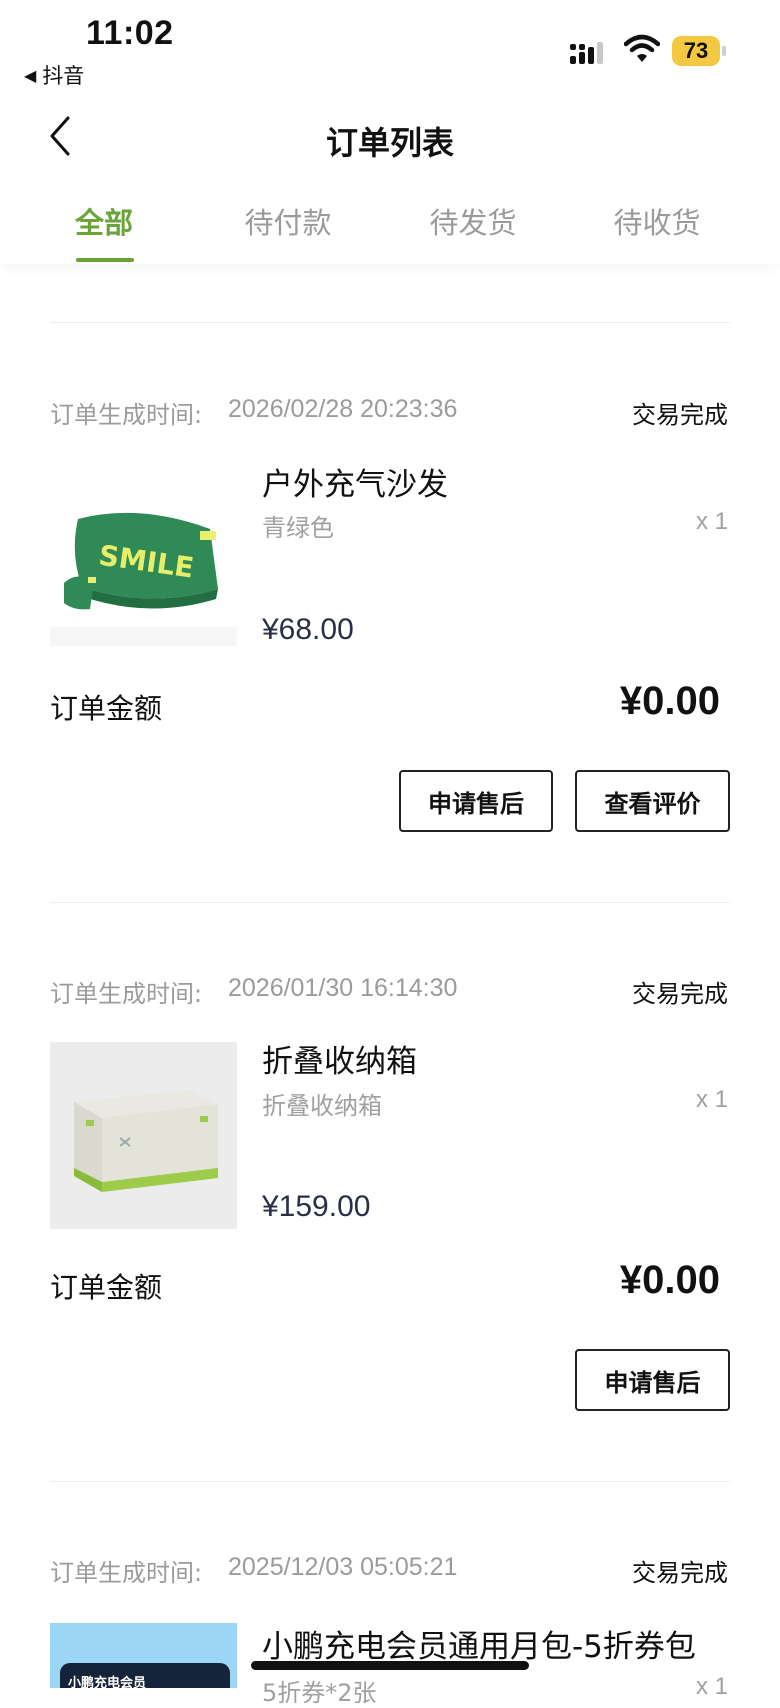 The image size is (780, 1708). What do you see at coordinates (390, 232) in the screenshot?
I see `order-tabs: 全部 待付款 待发货 待收货` at bounding box center [390, 232].